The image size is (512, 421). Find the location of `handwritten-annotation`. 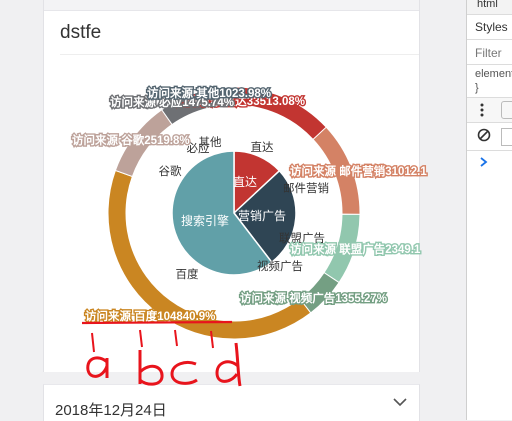

handwritten-annotation is located at coordinates (161, 353).